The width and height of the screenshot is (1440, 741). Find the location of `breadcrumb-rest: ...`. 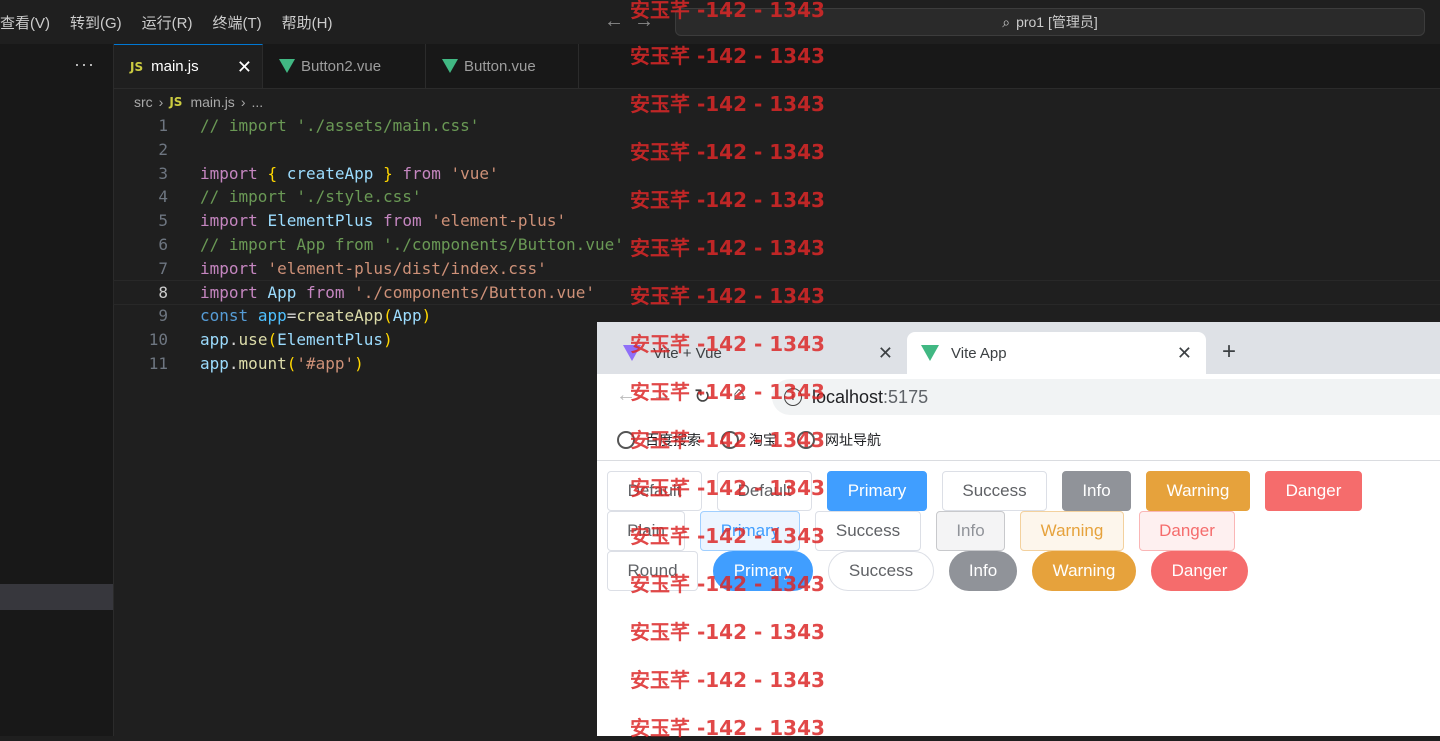

breadcrumb-rest: ... is located at coordinates (257, 102).